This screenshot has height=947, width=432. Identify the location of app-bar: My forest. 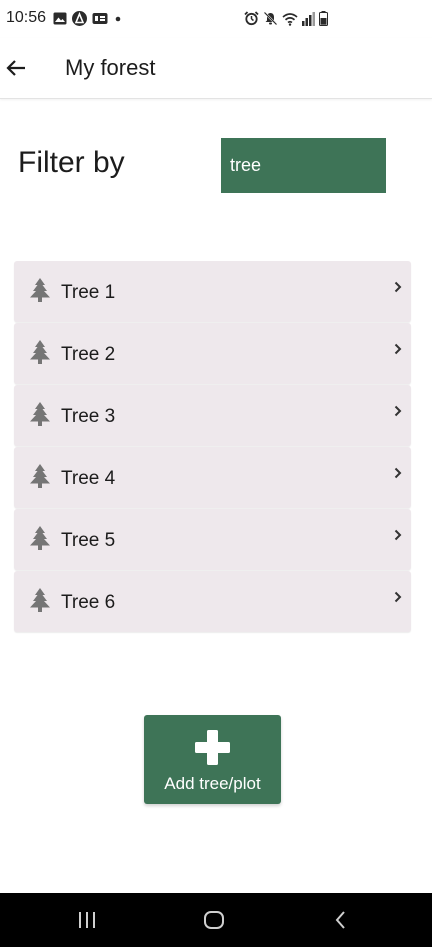
(216, 68).